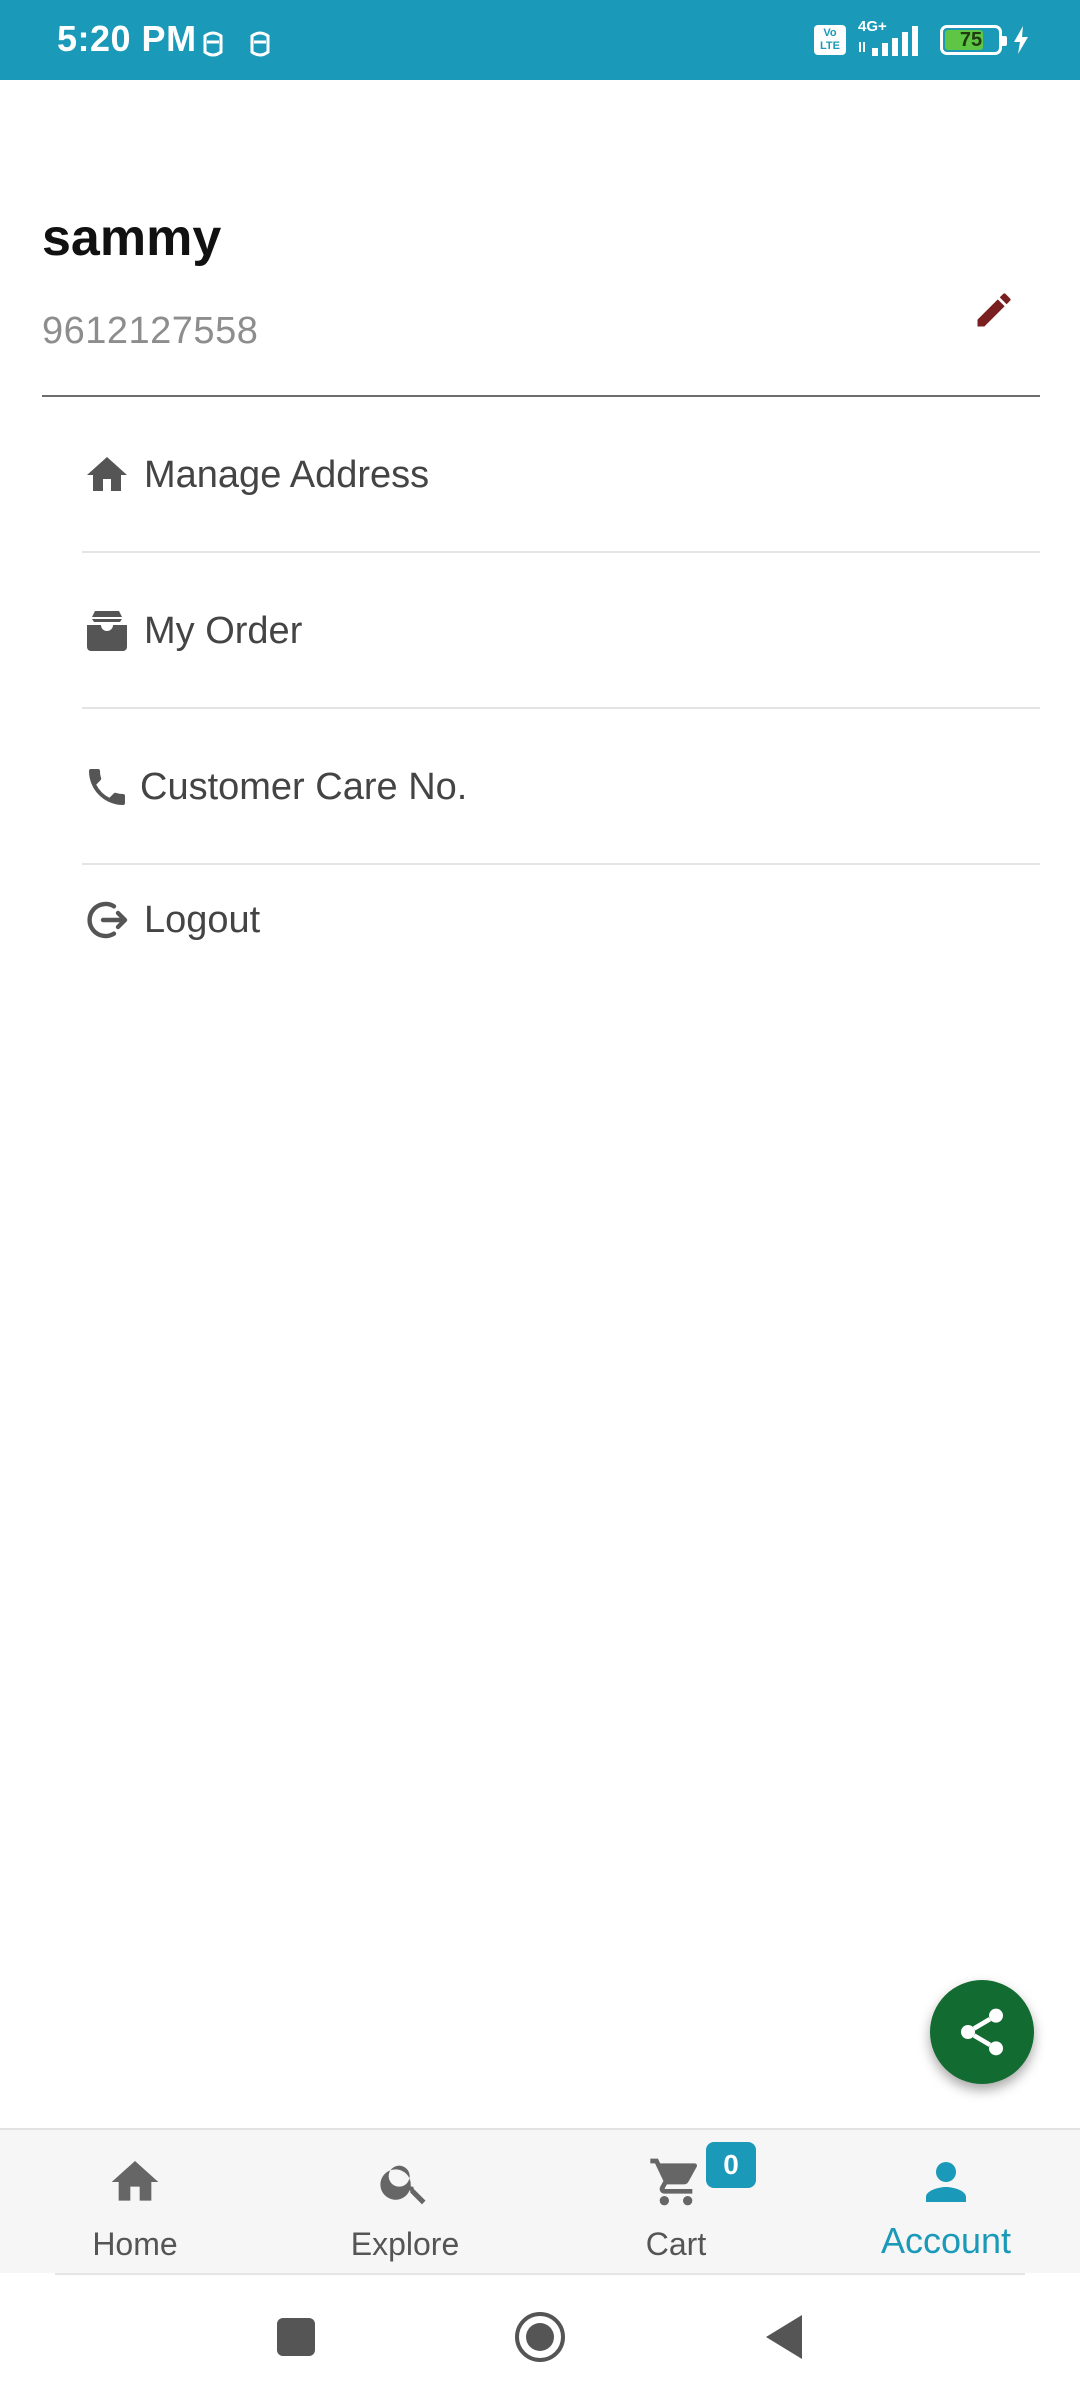 The image size is (1080, 2400). What do you see at coordinates (561, 920) in the screenshot?
I see `menu-item-logout: Logout` at bounding box center [561, 920].